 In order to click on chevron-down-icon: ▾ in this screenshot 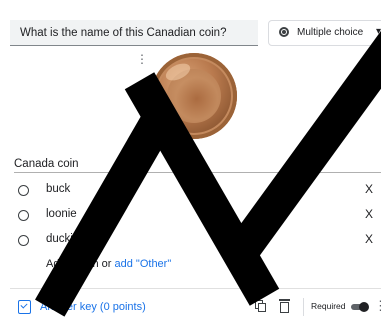, I will do `click(378, 31)`.